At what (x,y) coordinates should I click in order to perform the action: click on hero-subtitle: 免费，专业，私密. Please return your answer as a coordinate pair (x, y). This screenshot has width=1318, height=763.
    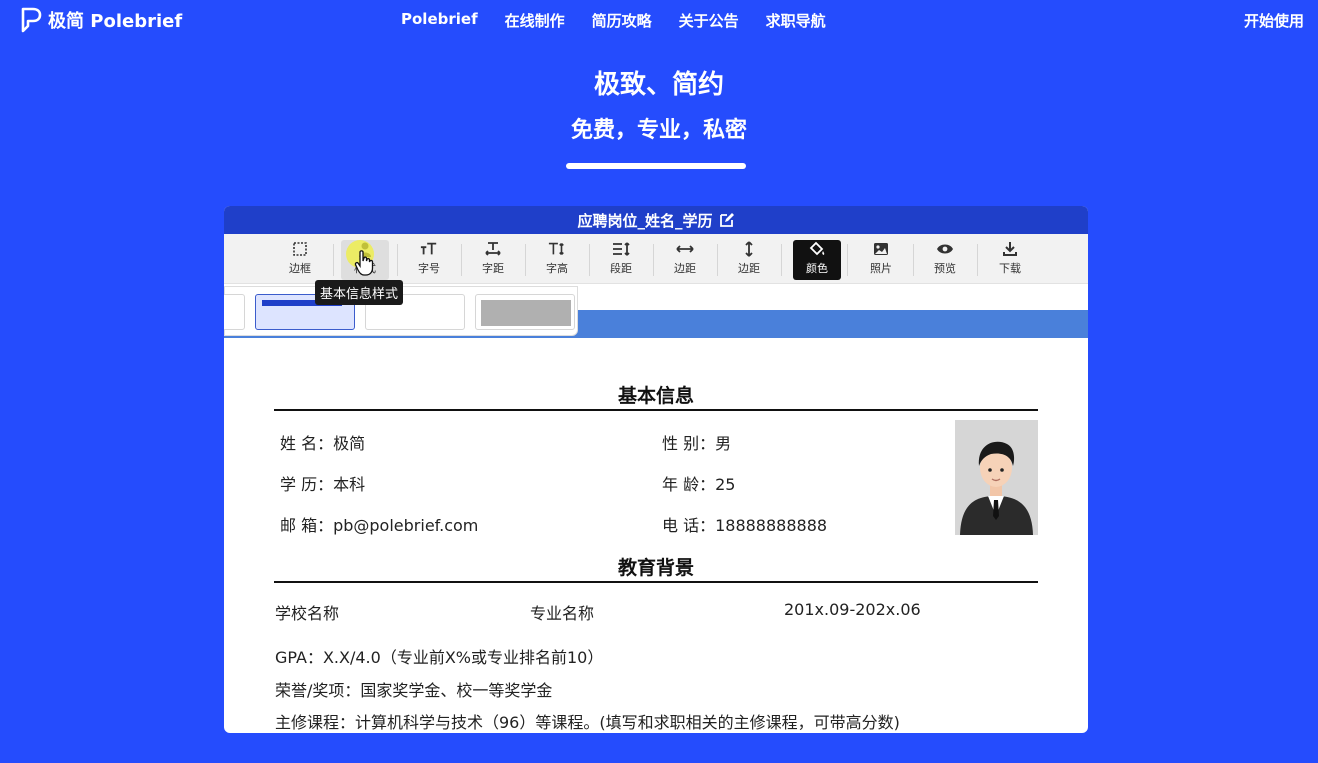
    Looking at the image, I should click on (658, 130).